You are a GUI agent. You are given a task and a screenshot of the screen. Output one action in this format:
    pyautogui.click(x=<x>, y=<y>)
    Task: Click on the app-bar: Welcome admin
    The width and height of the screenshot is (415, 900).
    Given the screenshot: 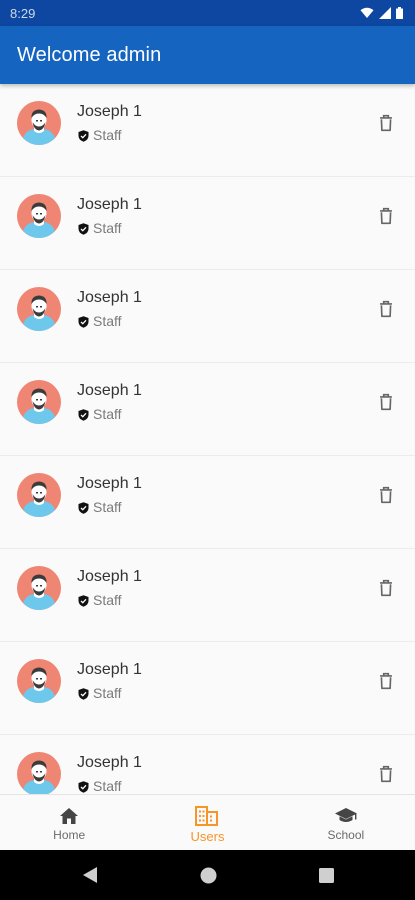 What is the action you would take?
    pyautogui.click(x=207, y=55)
    